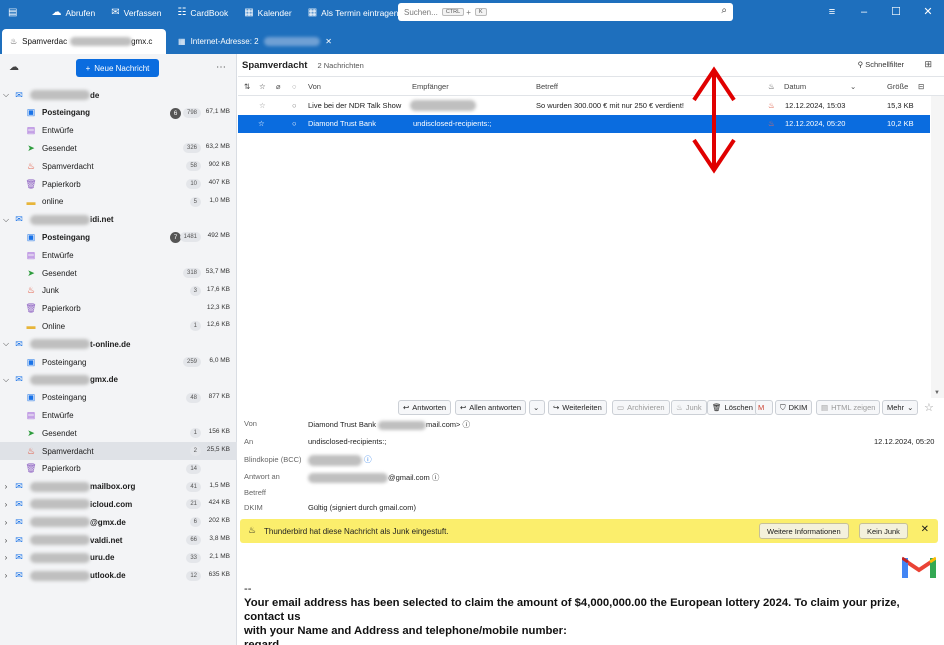  I want to click on folder-row: ▬ online 5 1,0 MB, so click(118, 202).